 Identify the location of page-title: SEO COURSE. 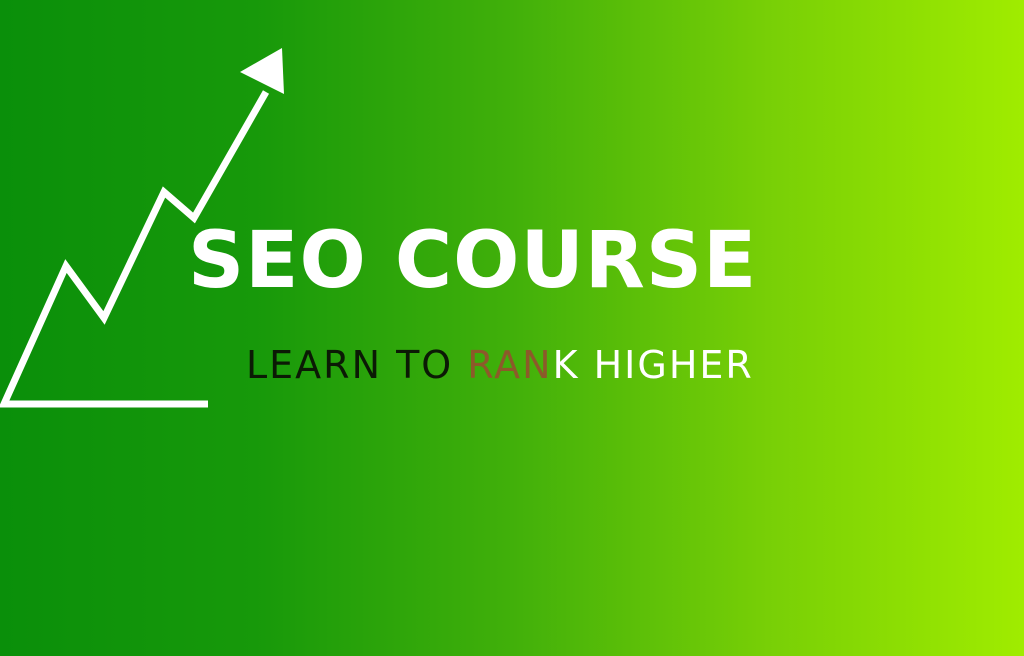
(473, 261).